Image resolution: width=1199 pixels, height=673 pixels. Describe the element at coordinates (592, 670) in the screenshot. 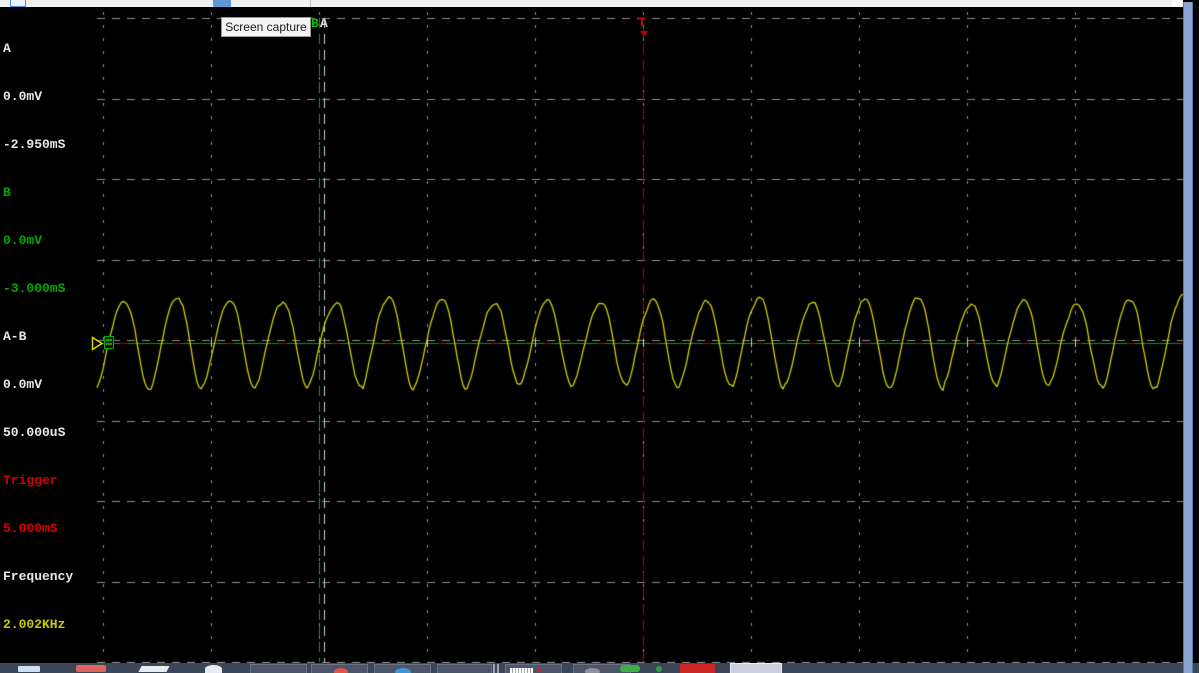

I see `gray-circle-app-icon` at that location.